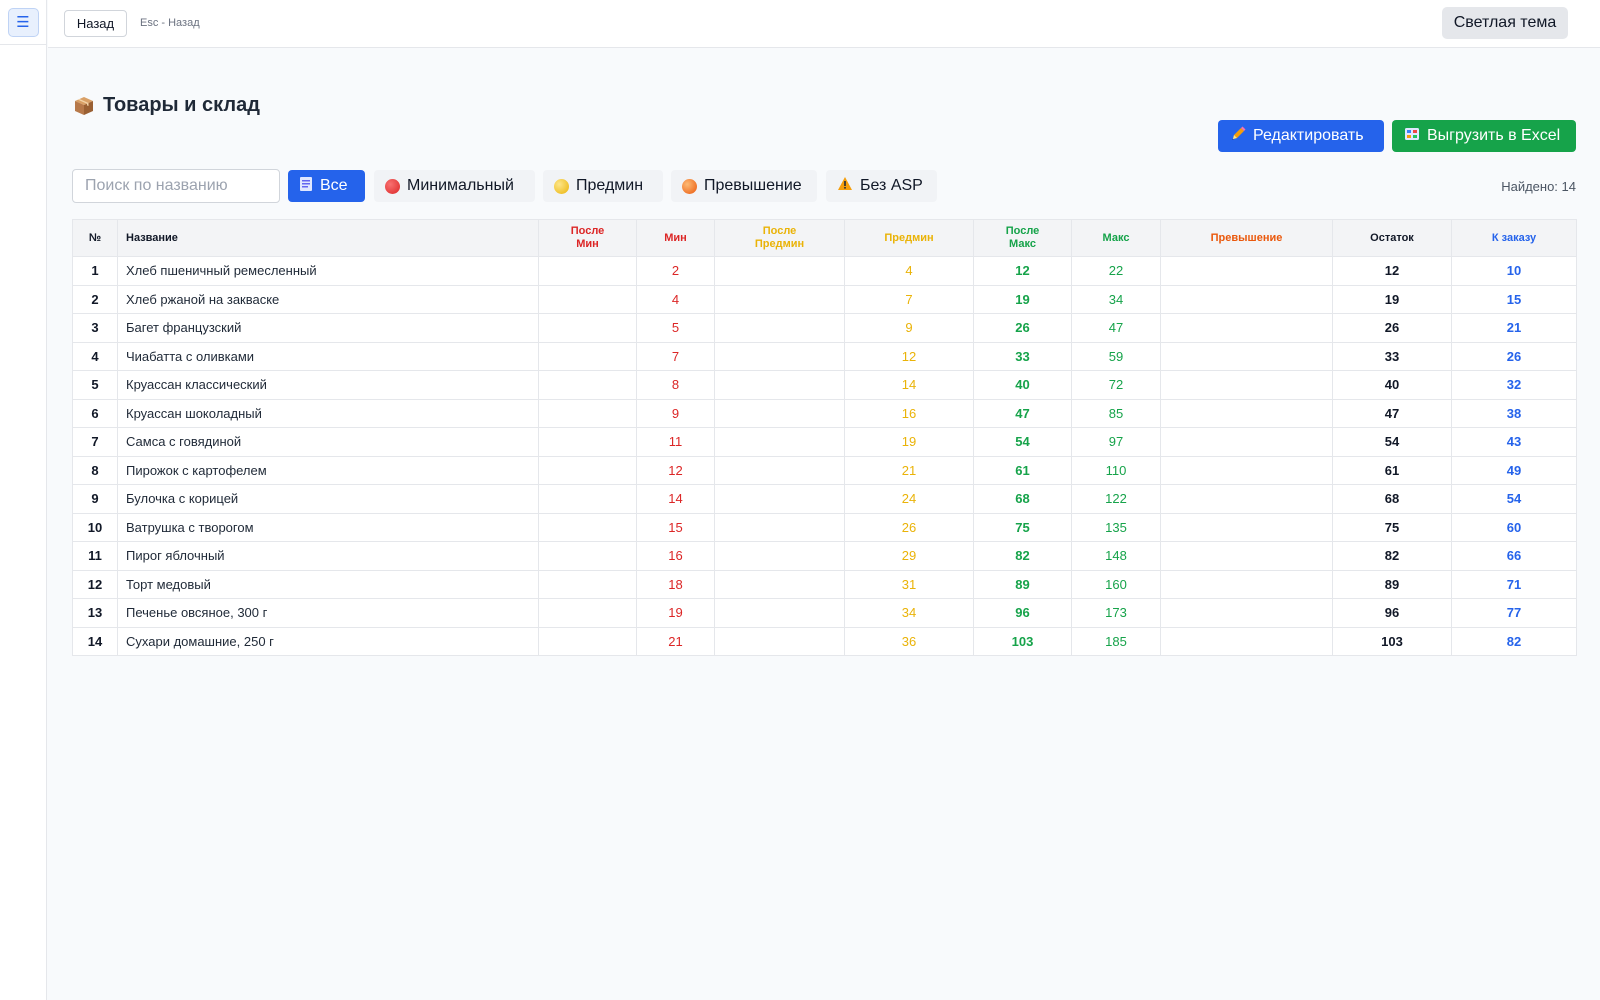  What do you see at coordinates (909, 613) in the screenshot?
I see `cell-premin: 34` at bounding box center [909, 613].